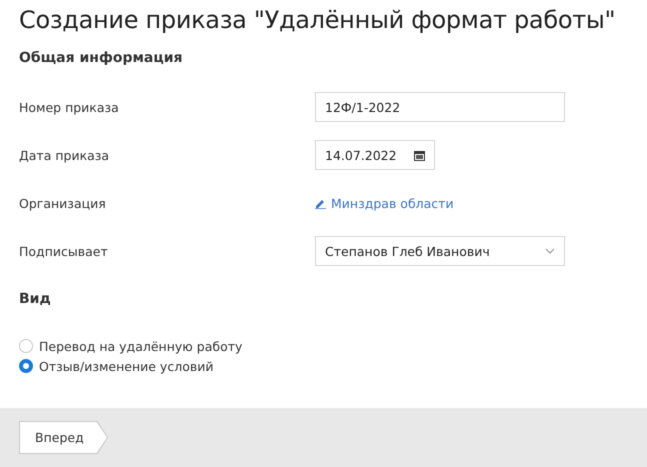 The height and width of the screenshot is (467, 647). Describe the element at coordinates (440, 251) in the screenshot. I see `signer-select: Степанов Глеб Иванович` at that location.